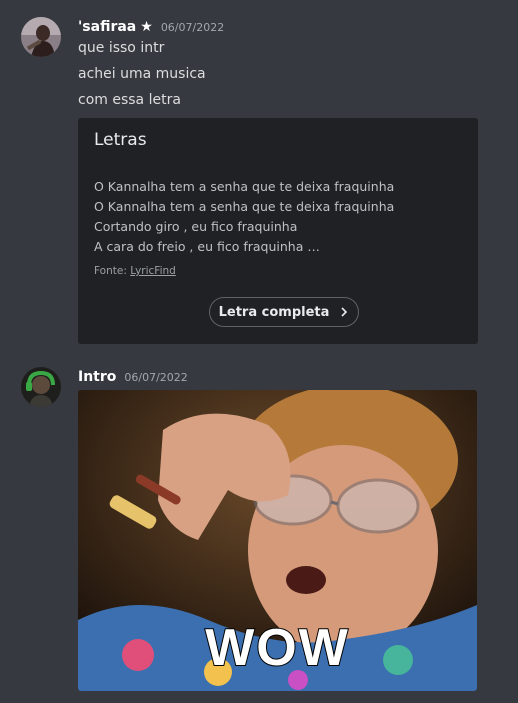 The width and height of the screenshot is (518, 703). I want to click on username: Intro, so click(97, 377).